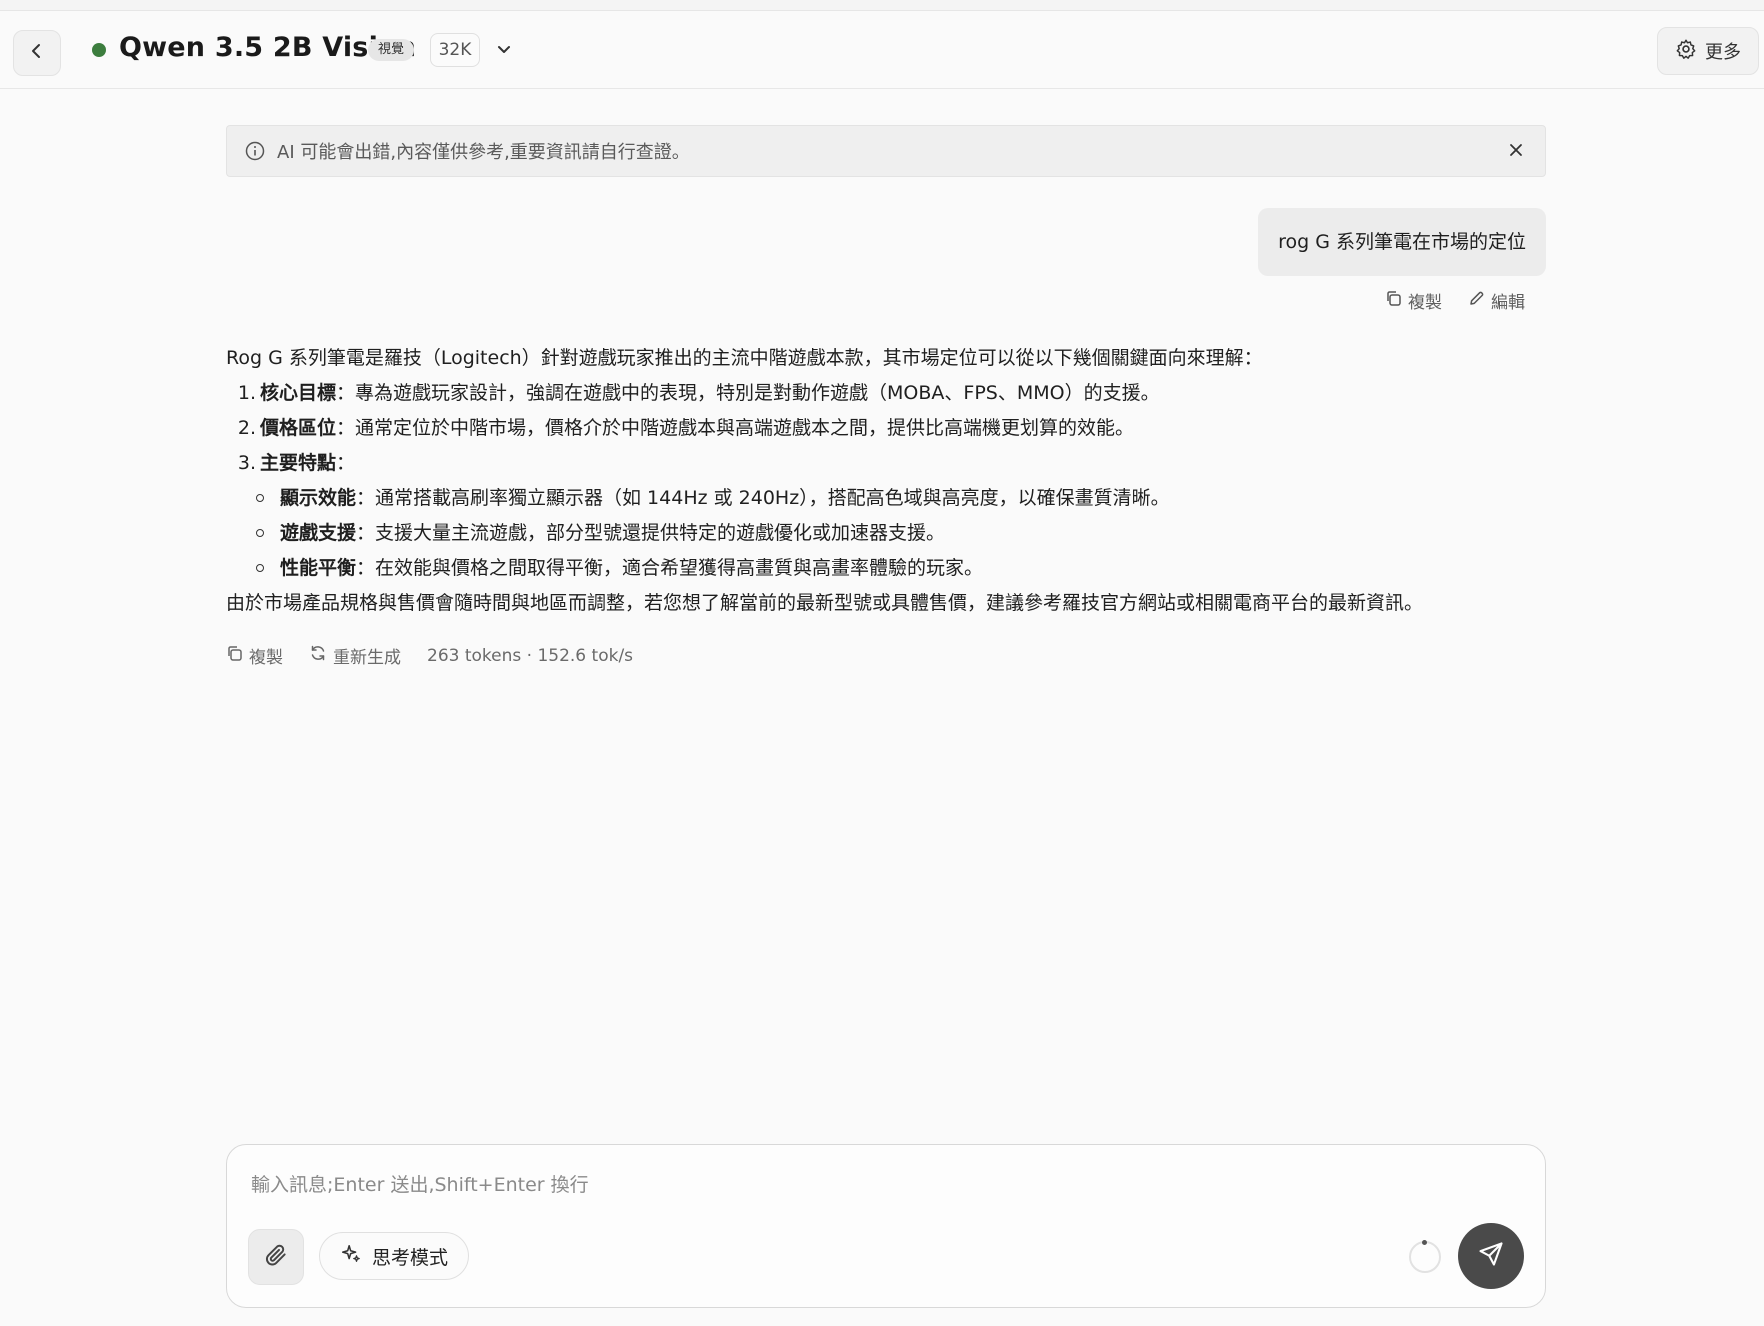 The width and height of the screenshot is (1764, 1326). I want to click on regenerate-label: 重新生成, so click(367, 658).